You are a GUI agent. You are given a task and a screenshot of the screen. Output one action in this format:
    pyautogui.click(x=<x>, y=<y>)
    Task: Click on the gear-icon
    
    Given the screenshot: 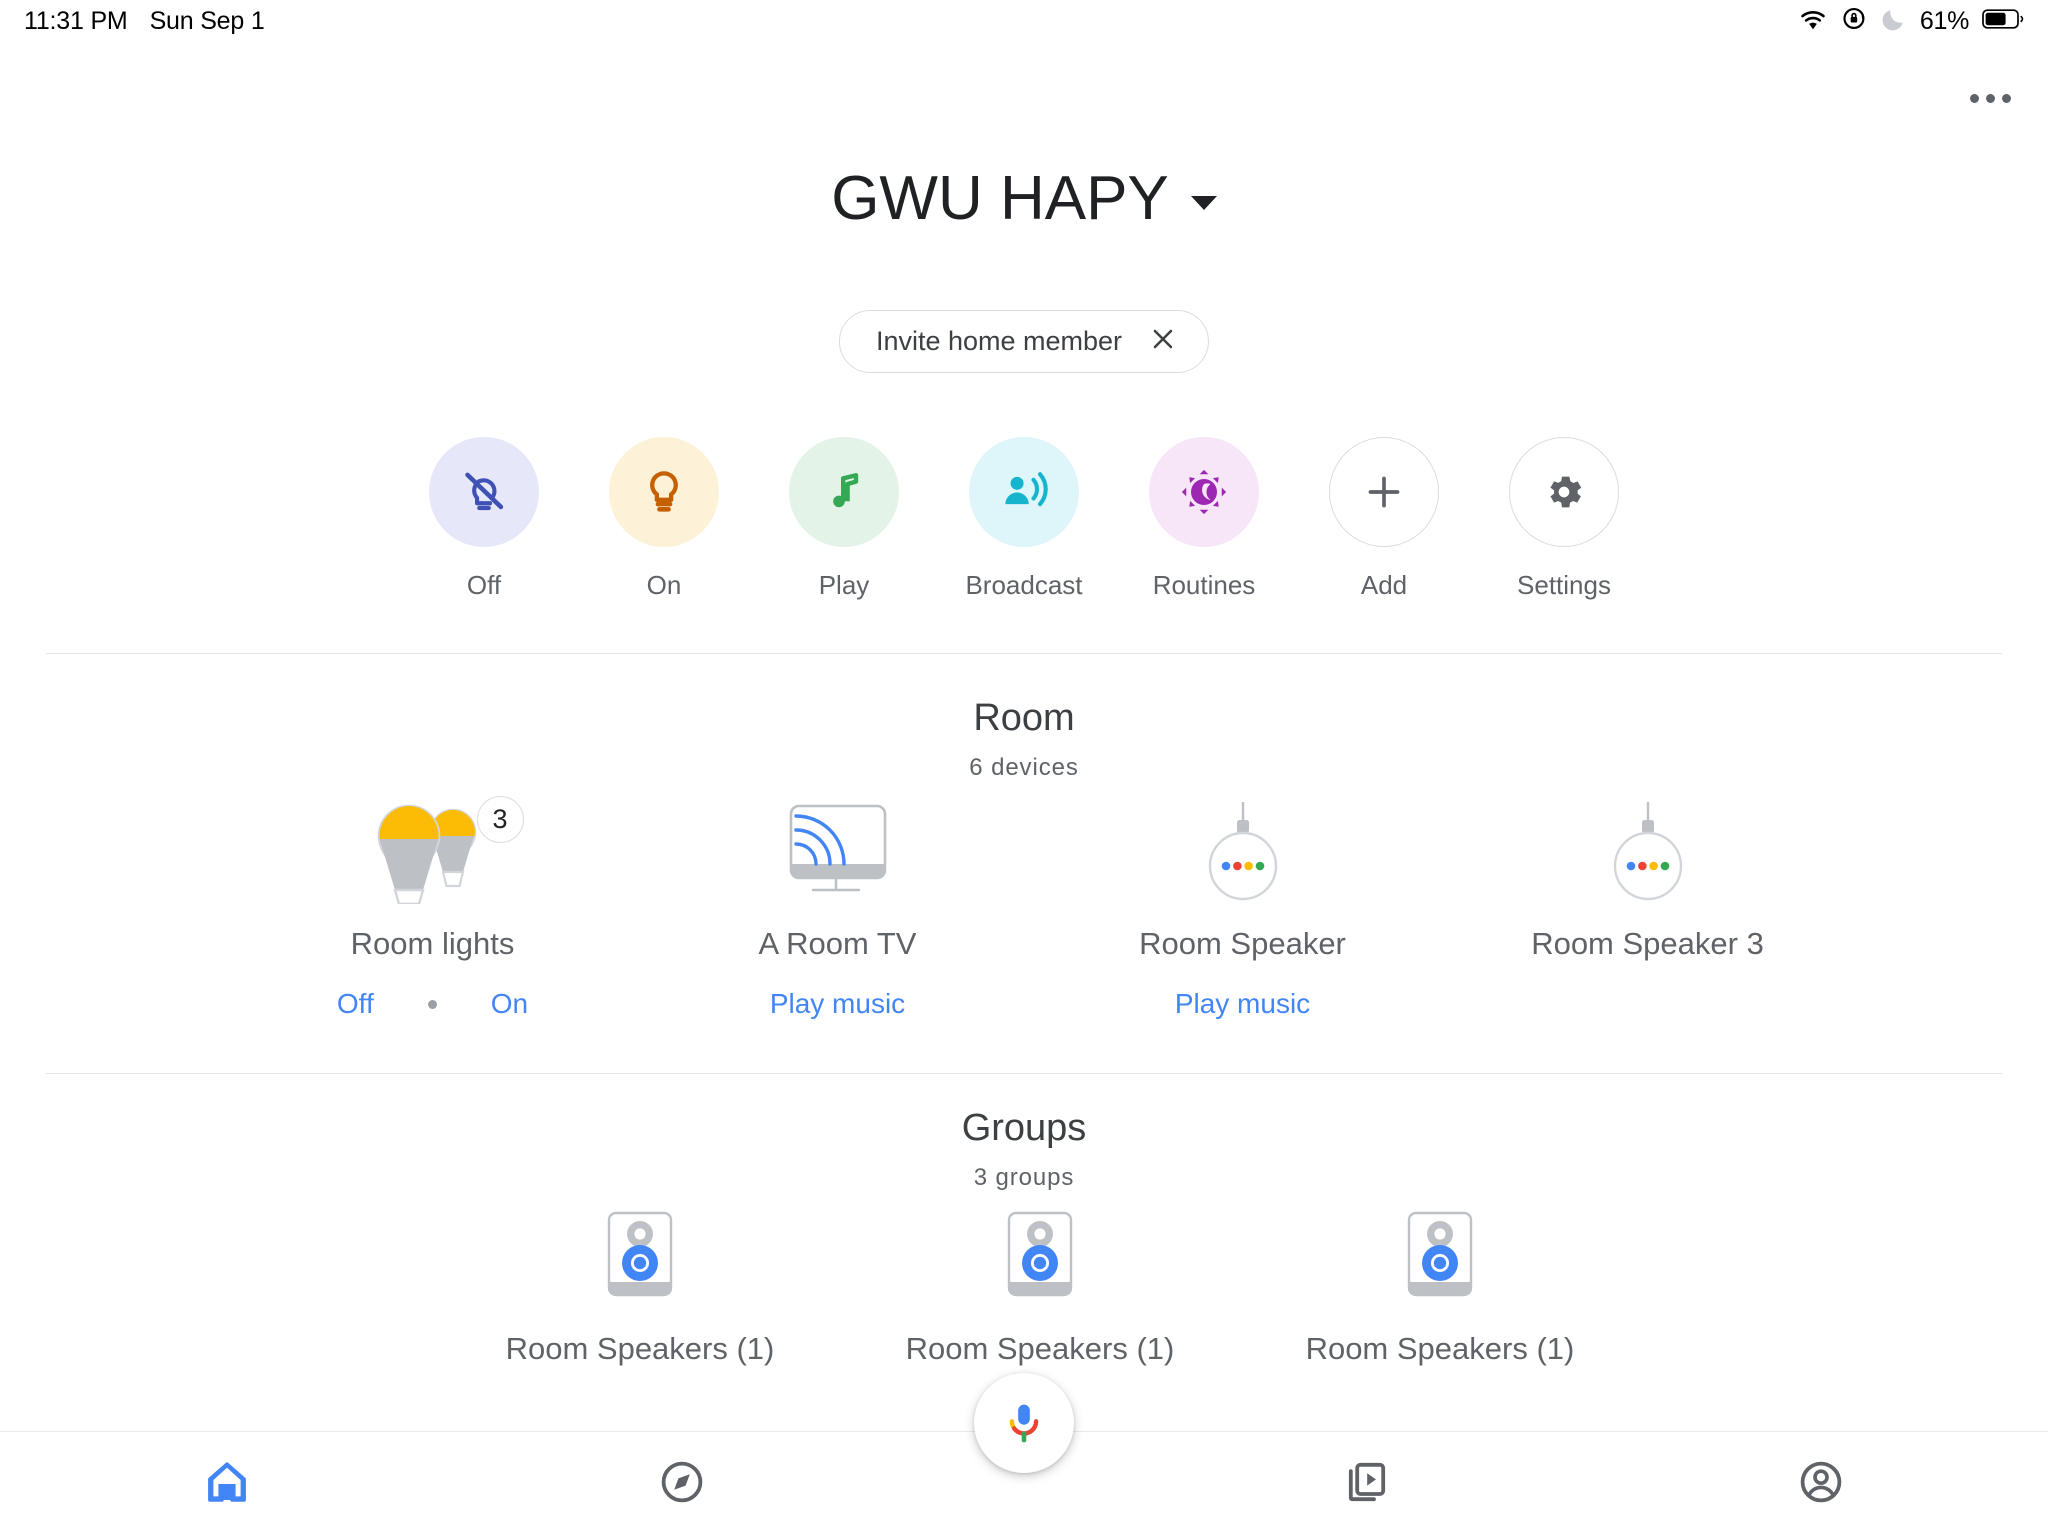 What is the action you would take?
    pyautogui.click(x=1564, y=492)
    